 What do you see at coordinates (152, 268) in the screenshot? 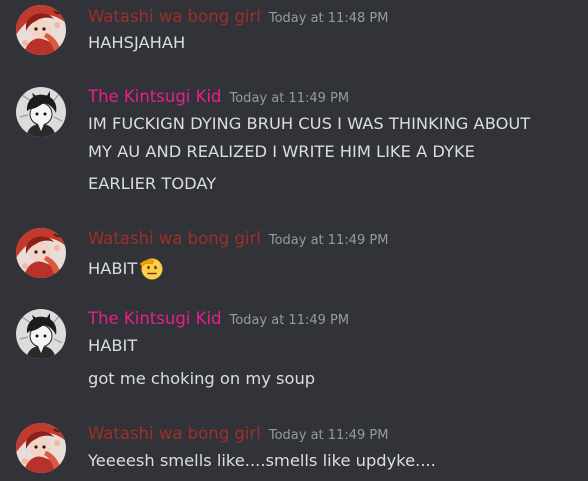
I see `saluting-face-emoji-icon` at bounding box center [152, 268].